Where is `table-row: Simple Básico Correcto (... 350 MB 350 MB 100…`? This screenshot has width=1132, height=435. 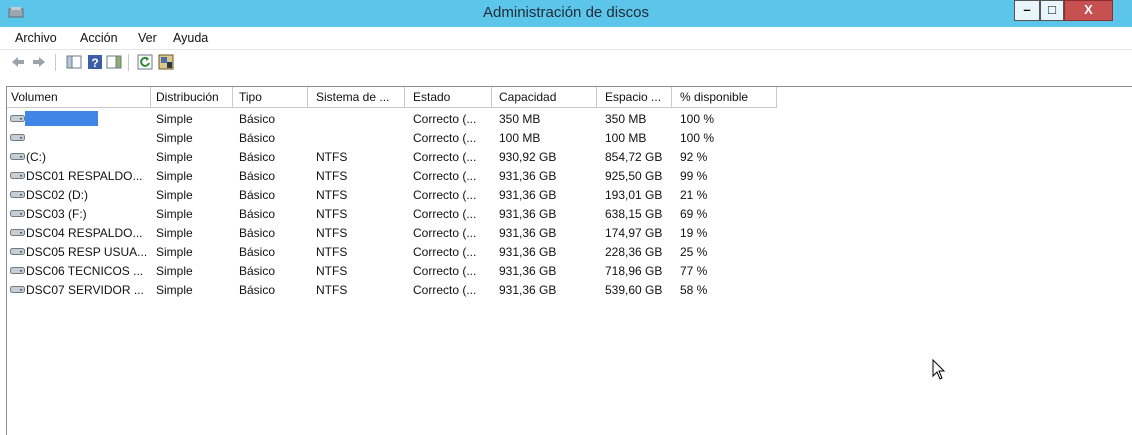
table-row: Simple Básico Correcto (... 350 MB 350 MB 100… is located at coordinates (392, 118).